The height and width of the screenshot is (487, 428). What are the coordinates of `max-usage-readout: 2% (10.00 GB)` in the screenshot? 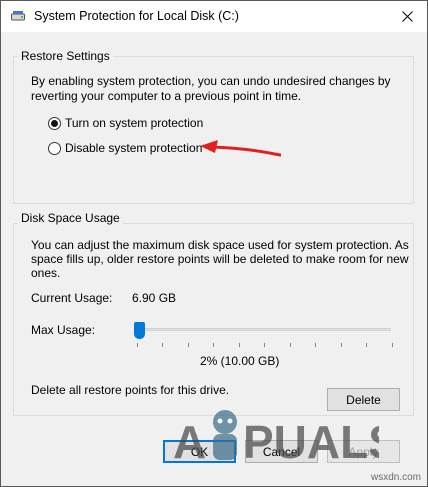 It's located at (240, 361).